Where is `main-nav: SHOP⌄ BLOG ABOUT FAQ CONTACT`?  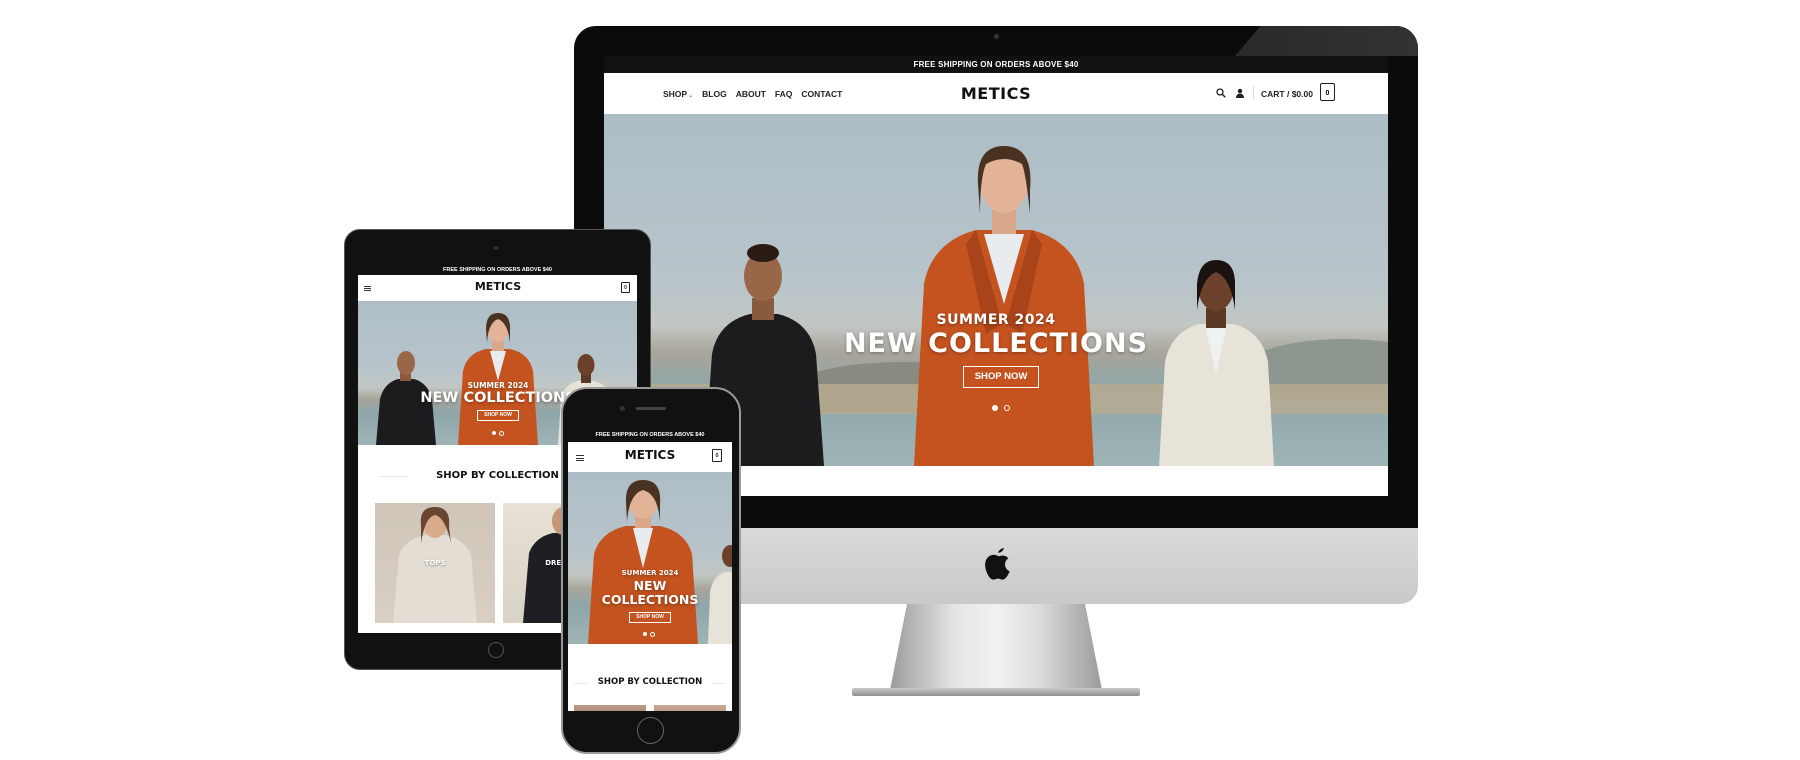 main-nav: SHOP⌄ BLOG ABOUT FAQ CONTACT is located at coordinates (752, 94).